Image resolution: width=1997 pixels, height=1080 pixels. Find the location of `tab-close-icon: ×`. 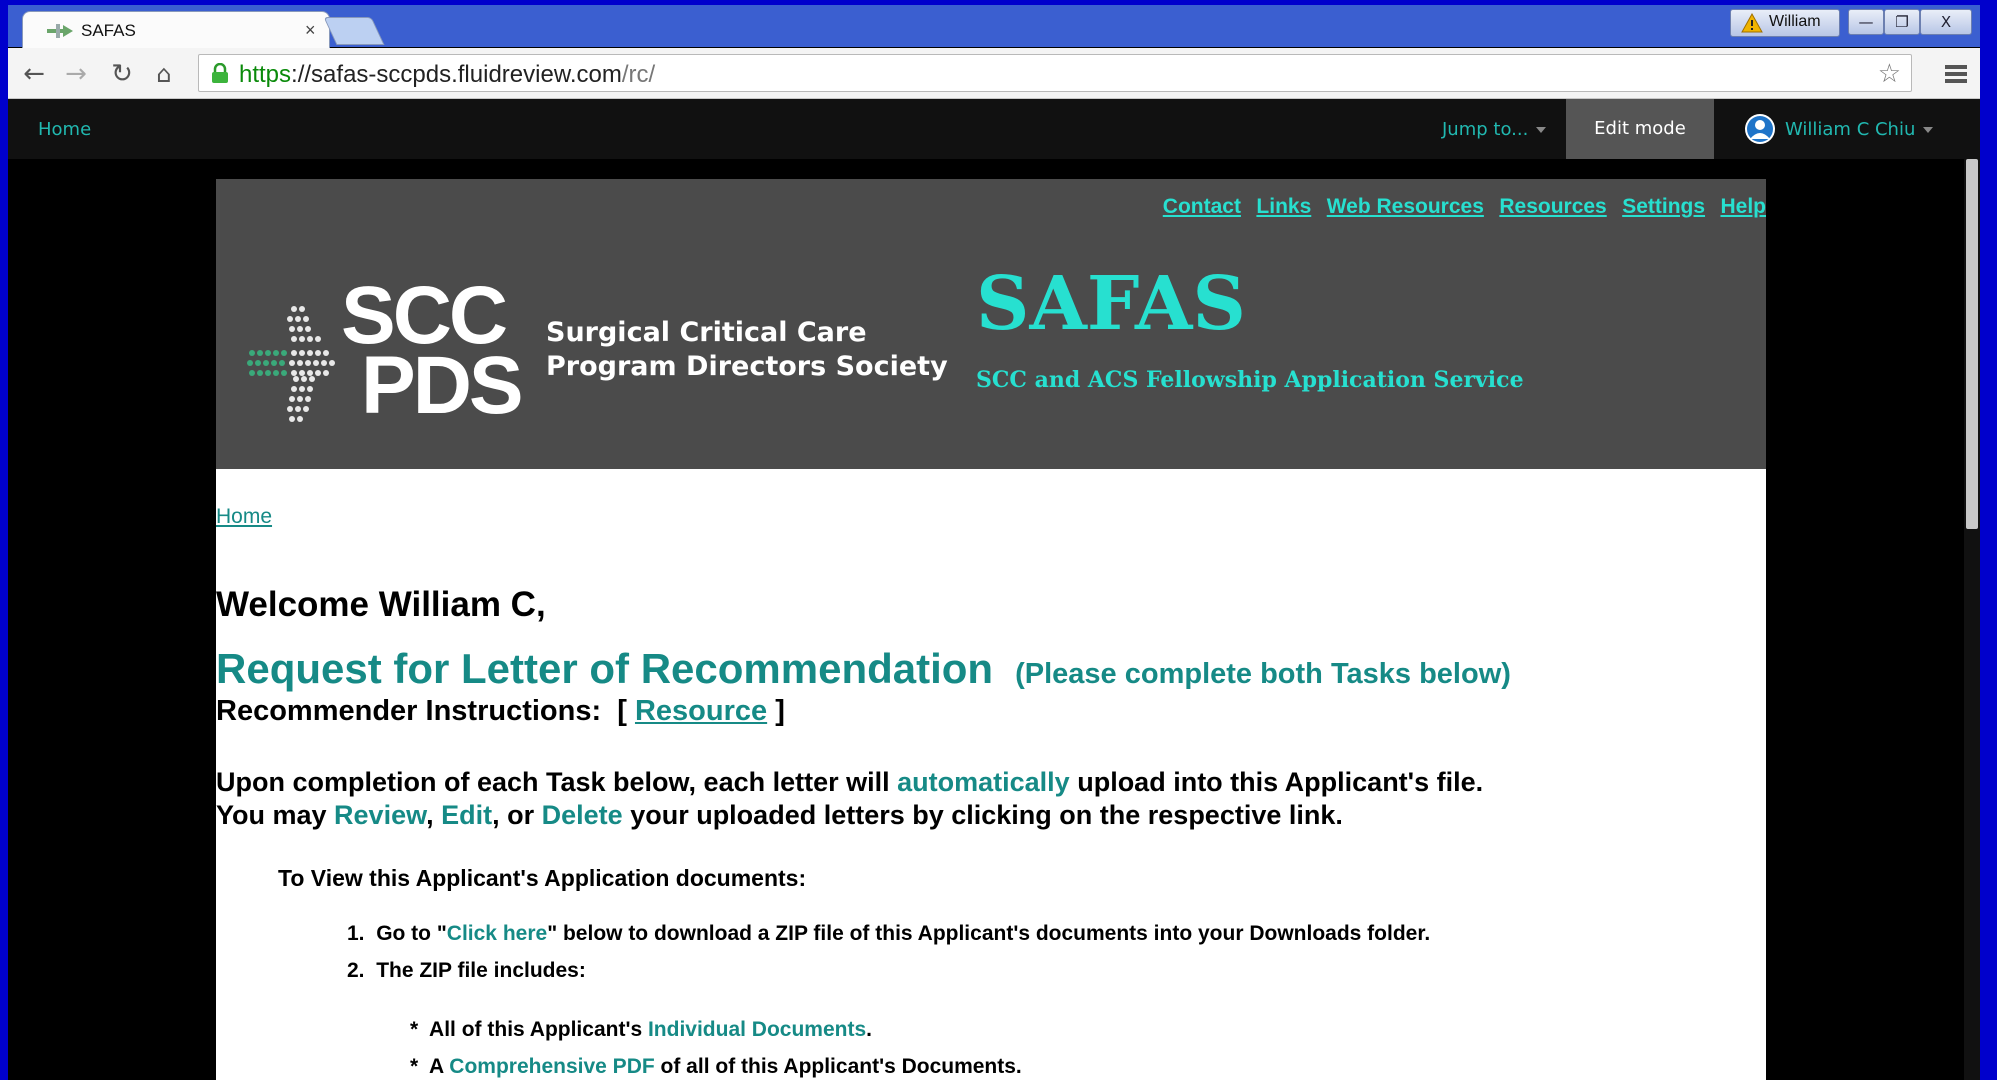

tab-close-icon: × is located at coordinates (310, 30).